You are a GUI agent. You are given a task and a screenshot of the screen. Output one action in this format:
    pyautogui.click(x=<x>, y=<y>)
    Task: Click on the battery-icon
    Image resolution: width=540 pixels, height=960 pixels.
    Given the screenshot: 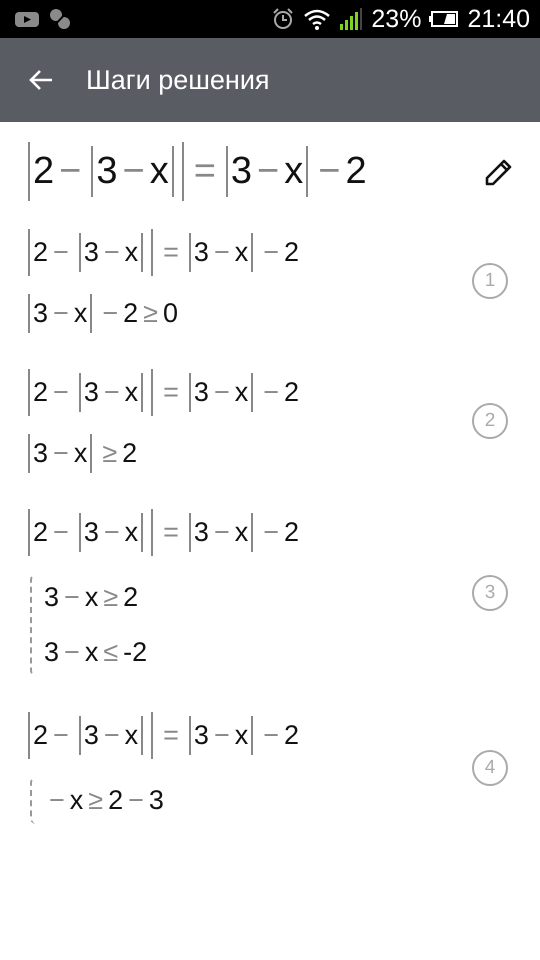 What is the action you would take?
    pyautogui.click(x=444, y=19)
    